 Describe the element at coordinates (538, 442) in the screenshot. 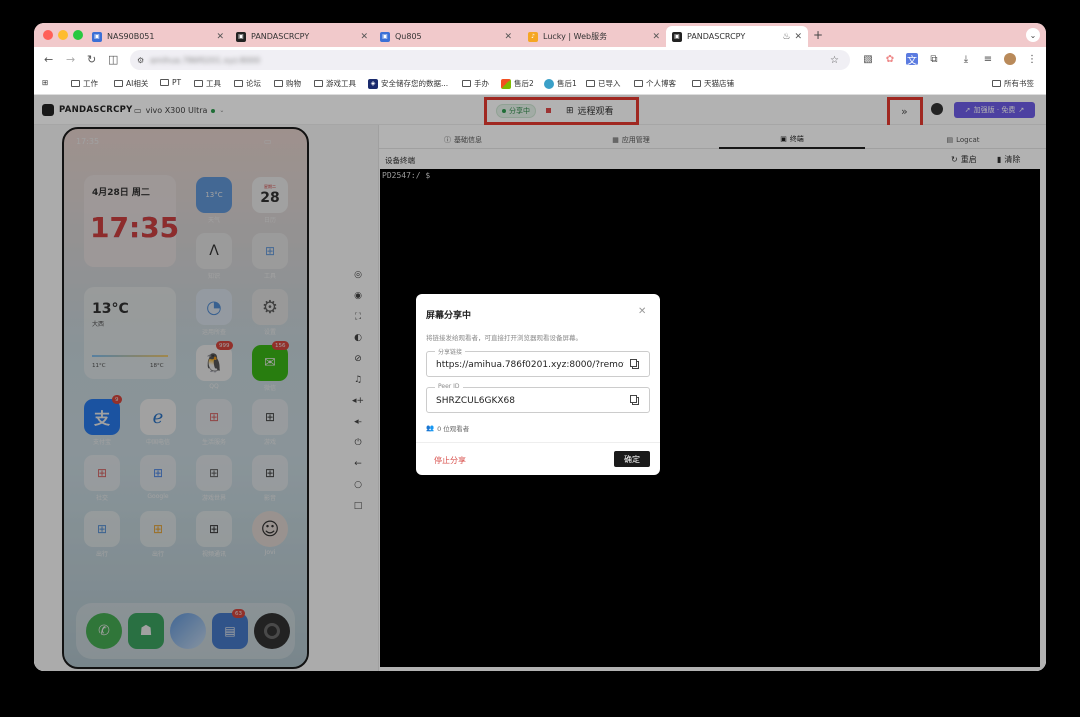

I see `dialog-divider` at that location.